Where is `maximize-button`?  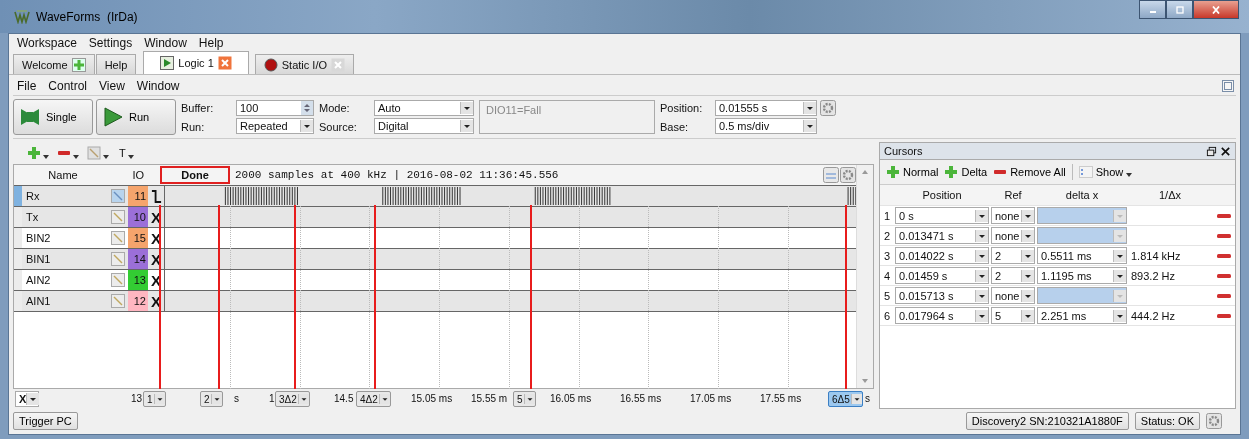
maximize-button is located at coordinates (1179, 9).